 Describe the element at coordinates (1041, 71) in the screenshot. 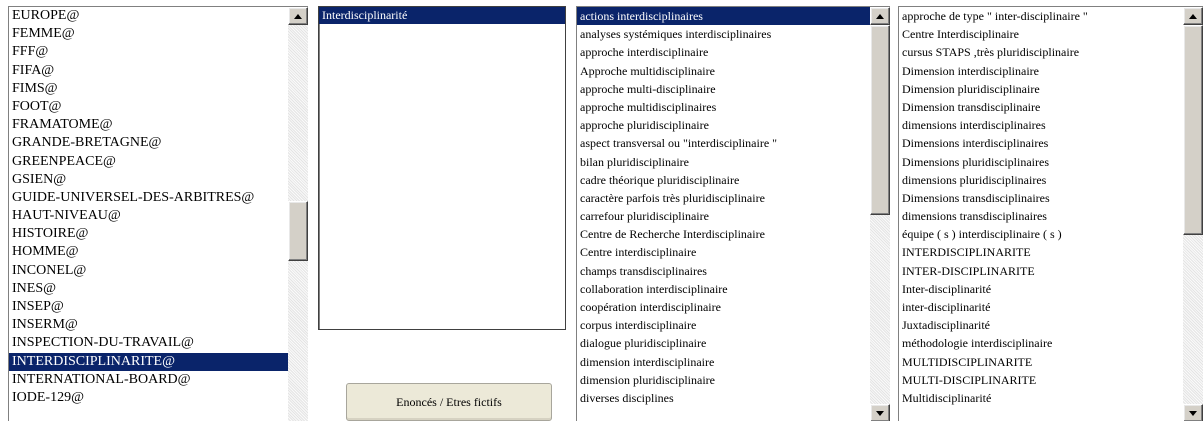

I see `list-item: Dimension interdisciplinaire` at that location.